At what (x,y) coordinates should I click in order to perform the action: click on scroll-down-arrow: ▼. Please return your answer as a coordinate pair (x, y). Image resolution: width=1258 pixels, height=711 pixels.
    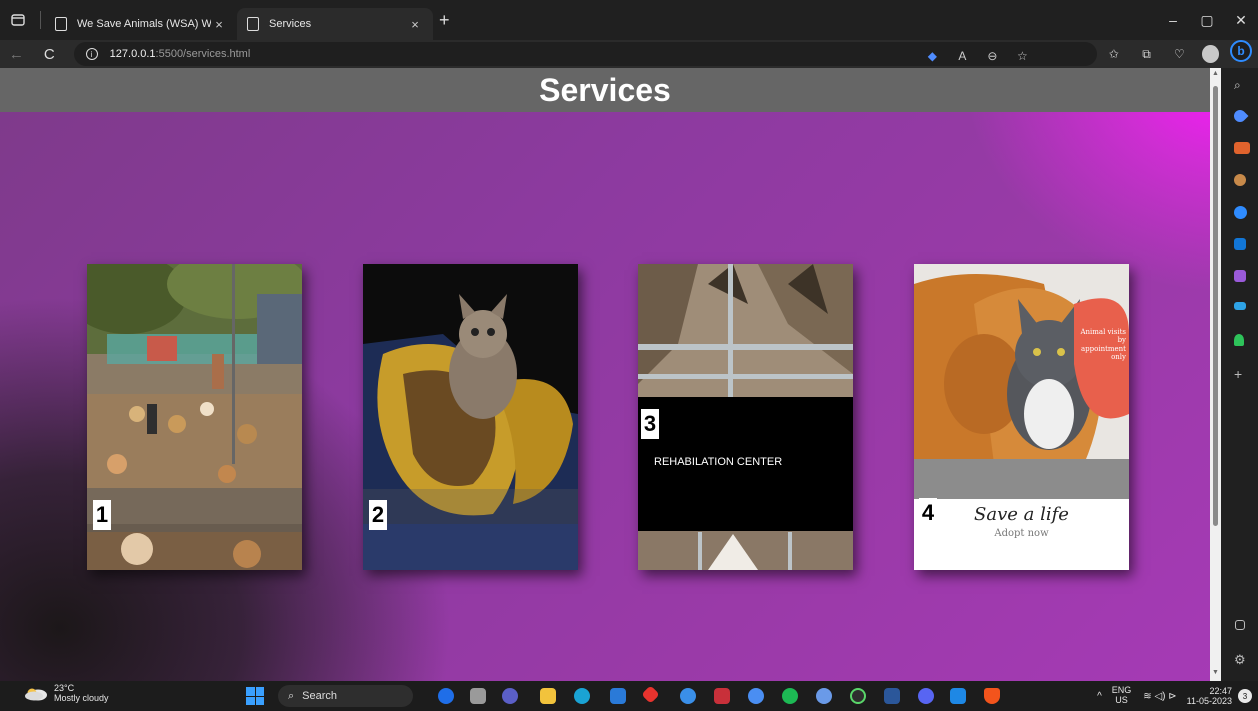
    Looking at the image, I should click on (1215, 674).